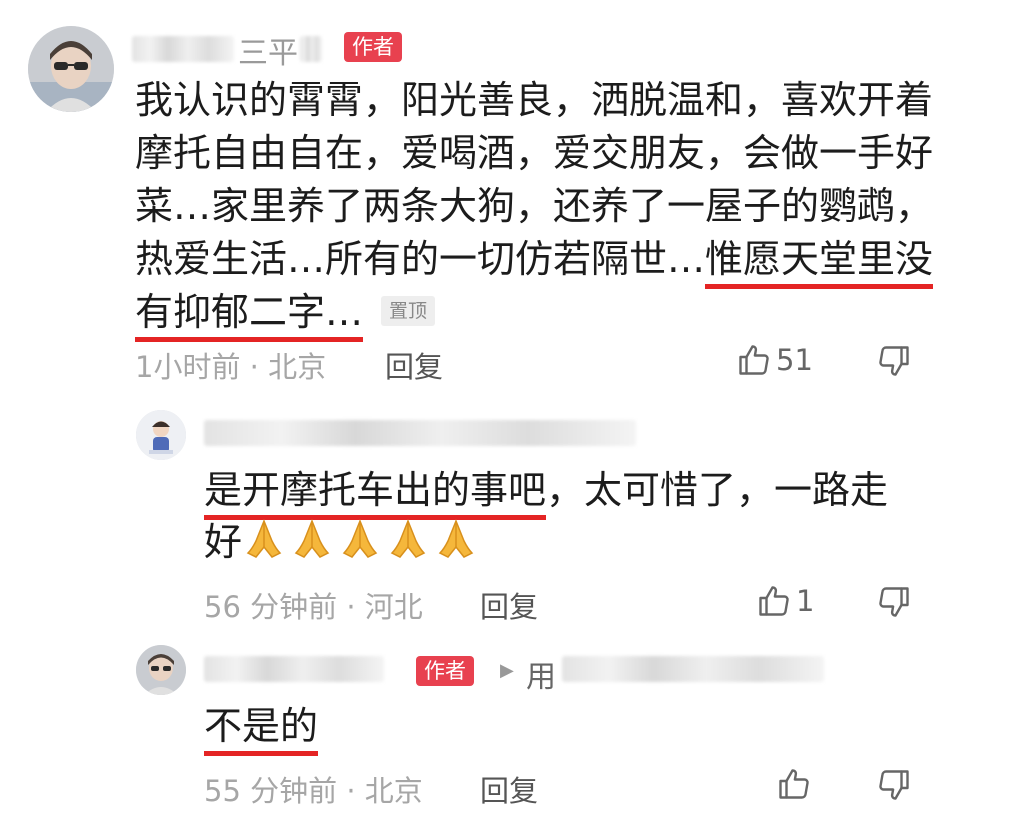  Describe the element at coordinates (313, 607) in the screenshot. I see `reply-time-location: 56 分钟前 · 河北` at that location.